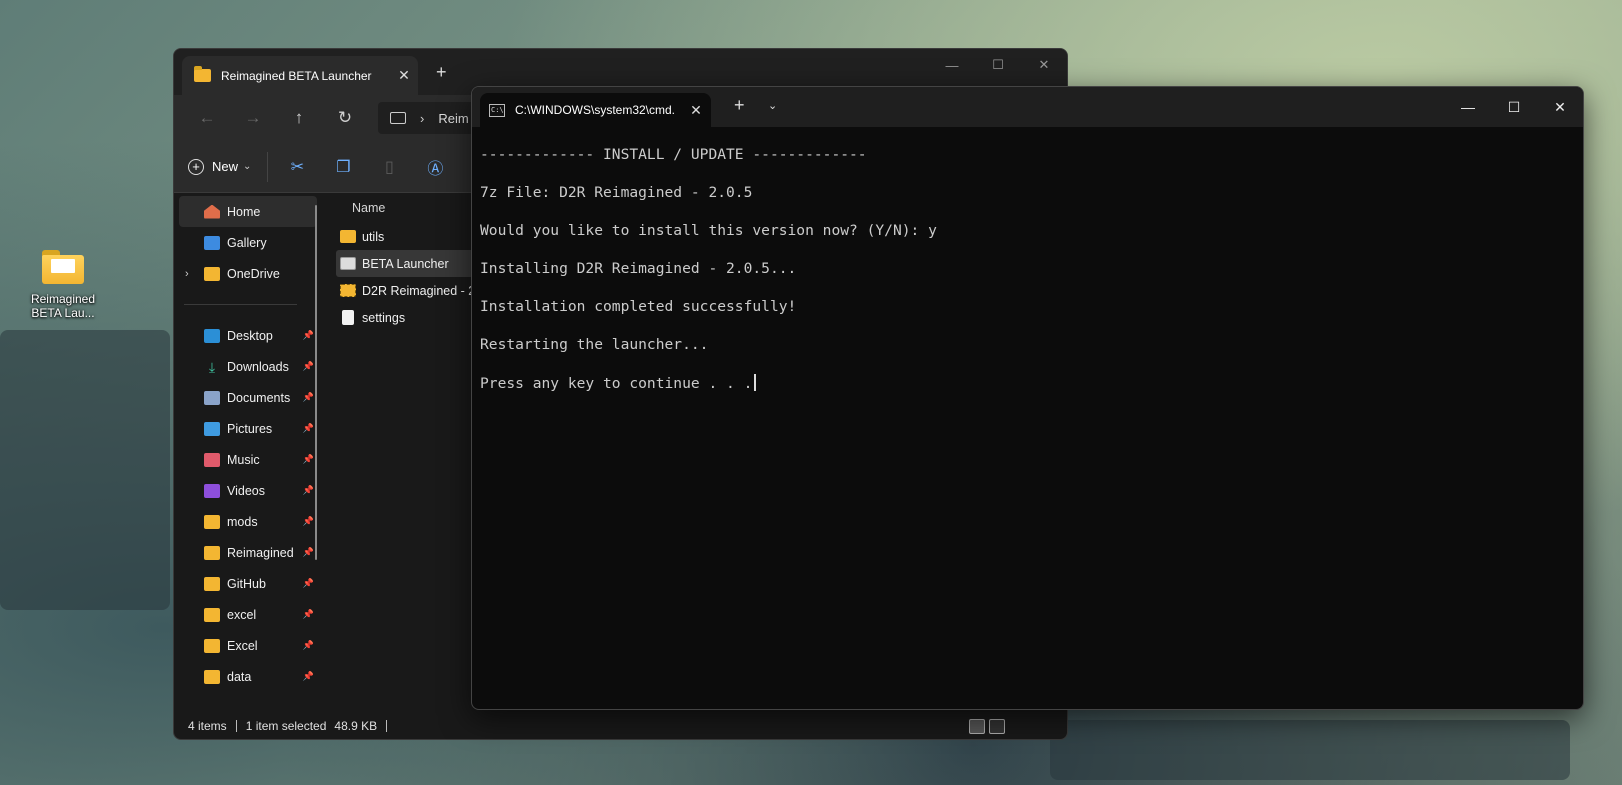  Describe the element at coordinates (253, 118) in the screenshot. I see `forward-arrow-icon: →` at that location.